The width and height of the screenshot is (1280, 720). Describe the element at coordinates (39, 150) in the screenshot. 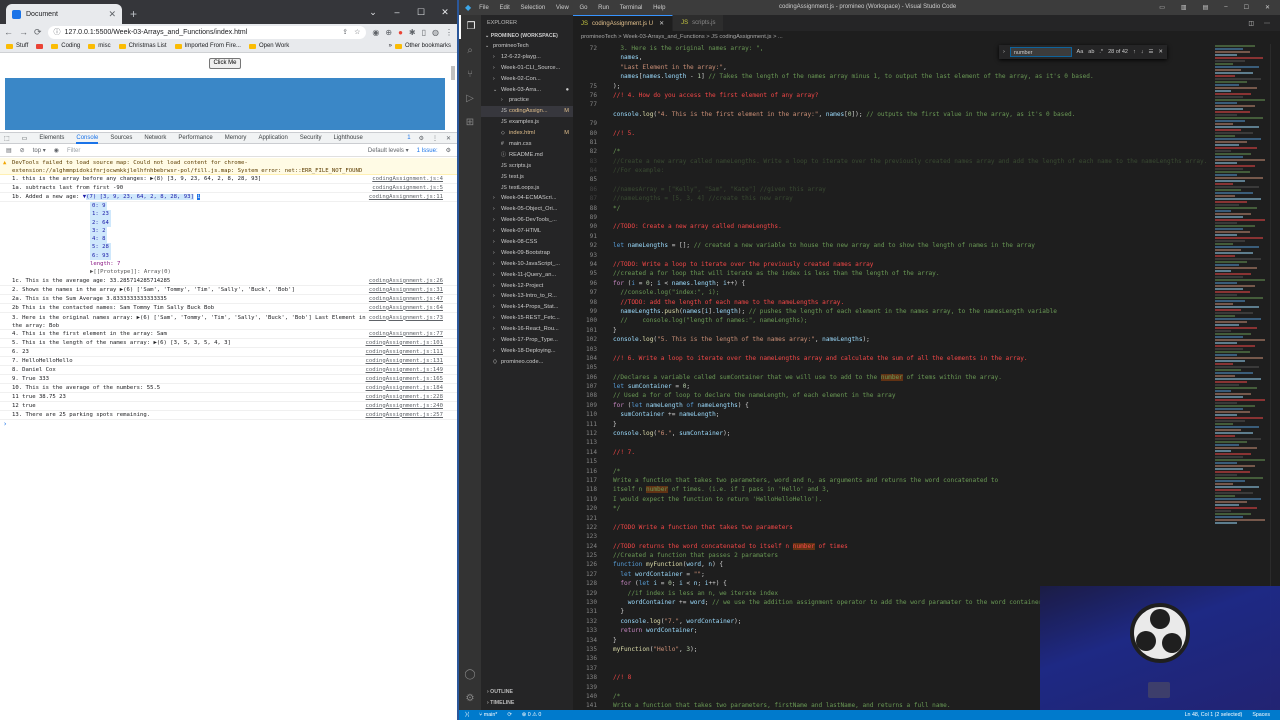

I see `context-select: top ▾` at that location.